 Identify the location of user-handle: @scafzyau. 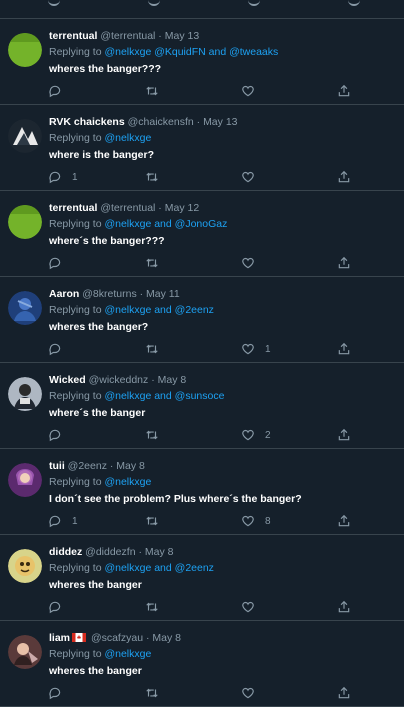
(117, 638).